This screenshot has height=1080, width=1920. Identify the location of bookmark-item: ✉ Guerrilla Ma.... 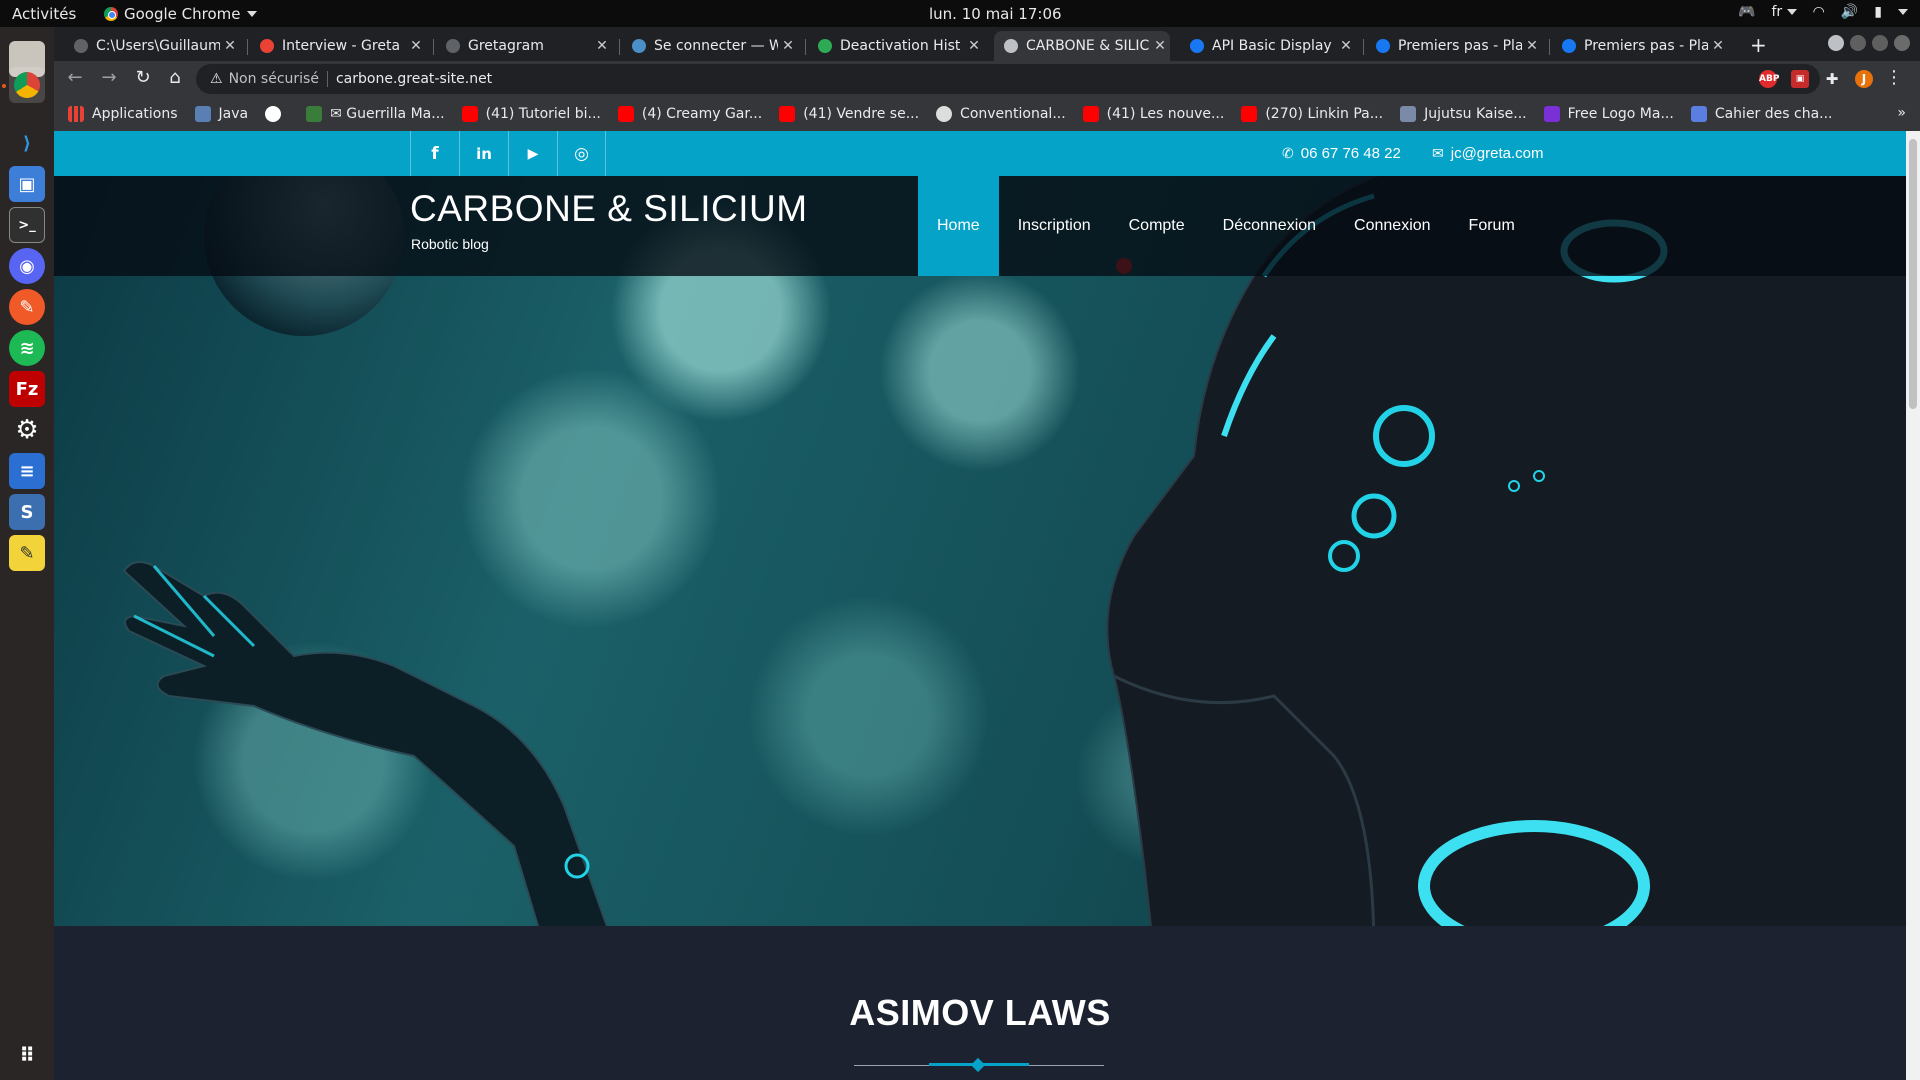
(375, 114).